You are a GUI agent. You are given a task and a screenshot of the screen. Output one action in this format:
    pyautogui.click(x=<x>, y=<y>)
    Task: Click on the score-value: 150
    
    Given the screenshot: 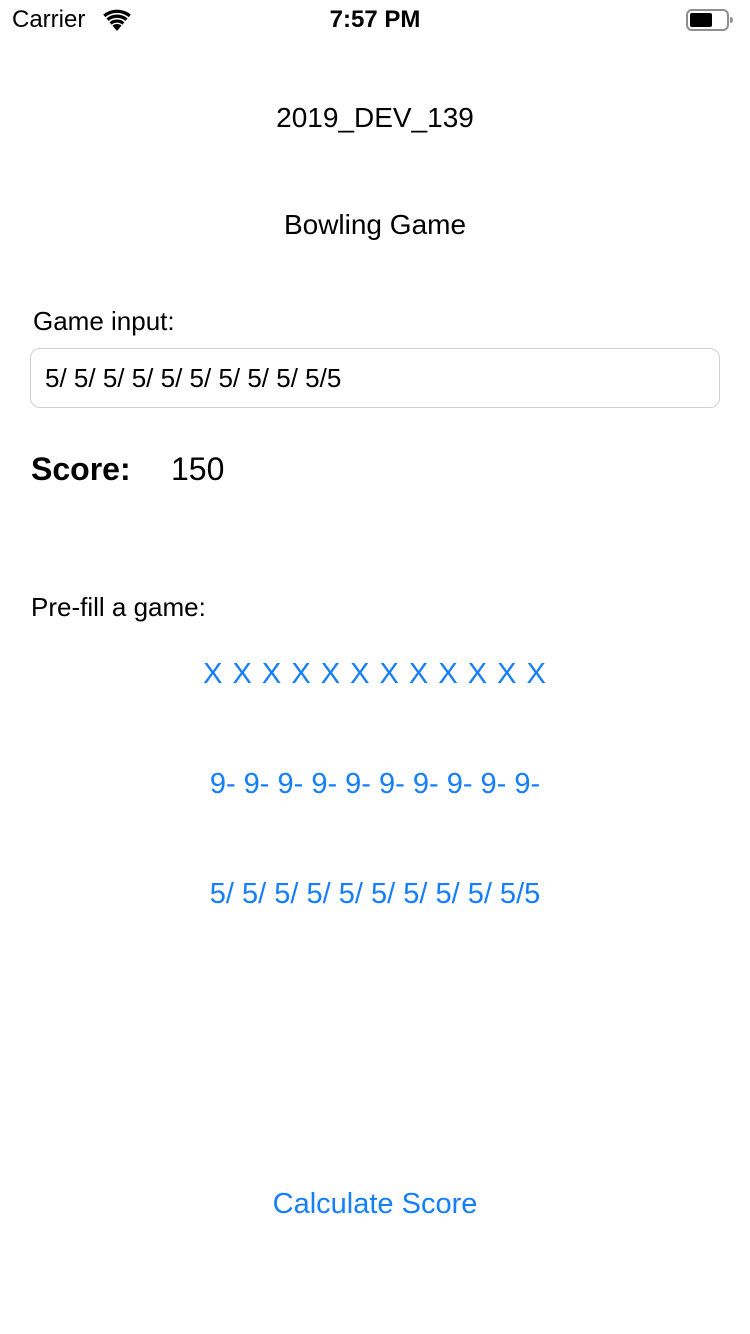 What is the action you would take?
    pyautogui.click(x=198, y=469)
    